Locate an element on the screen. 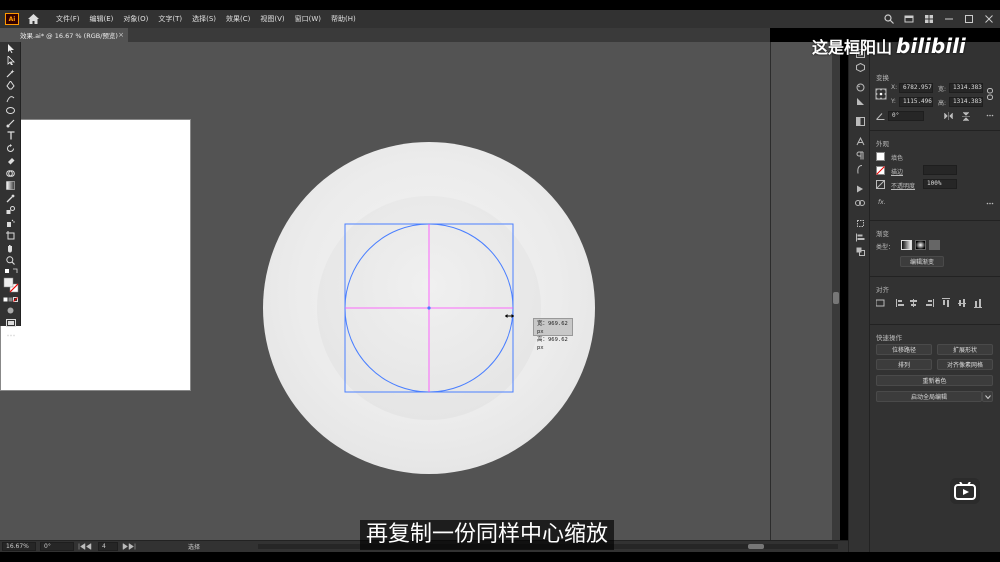  fill-swatch is located at coordinates (880, 156).